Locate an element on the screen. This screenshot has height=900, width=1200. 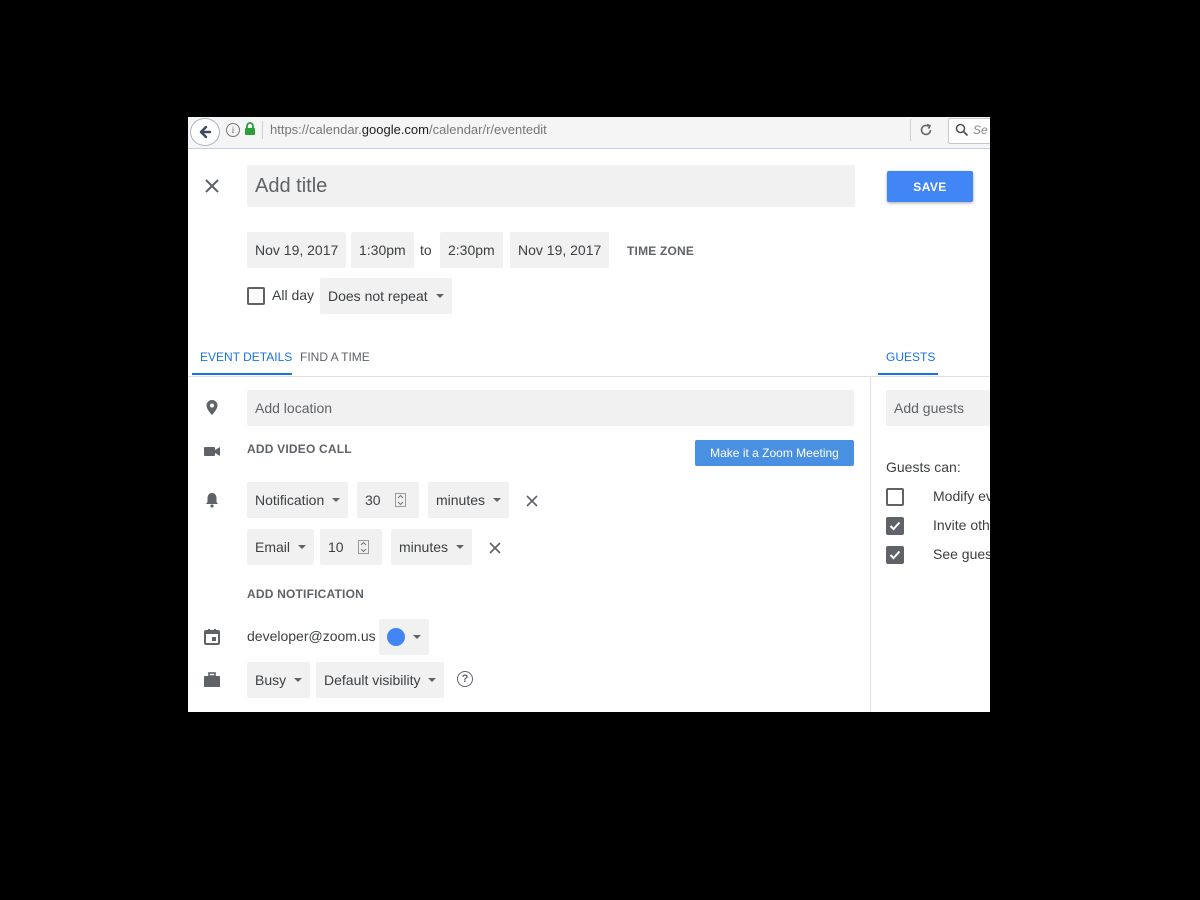
url-domain: google.com is located at coordinates (395, 129).